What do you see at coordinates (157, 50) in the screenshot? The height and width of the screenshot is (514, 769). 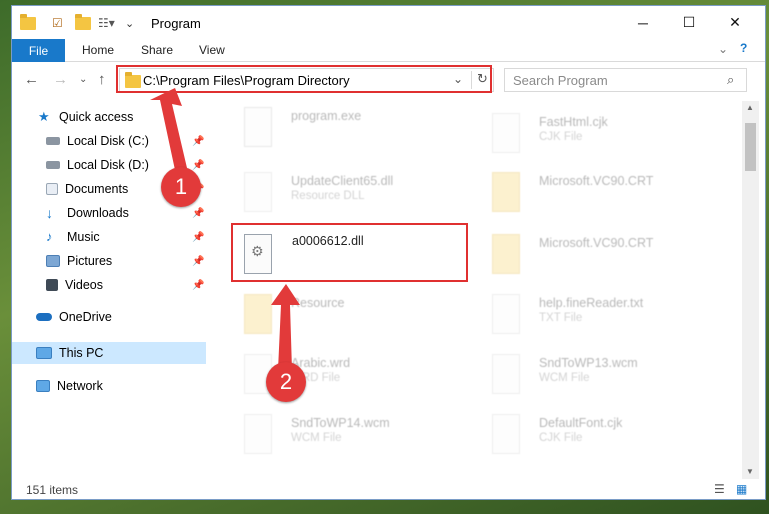 I see `tab-share: Share` at bounding box center [157, 50].